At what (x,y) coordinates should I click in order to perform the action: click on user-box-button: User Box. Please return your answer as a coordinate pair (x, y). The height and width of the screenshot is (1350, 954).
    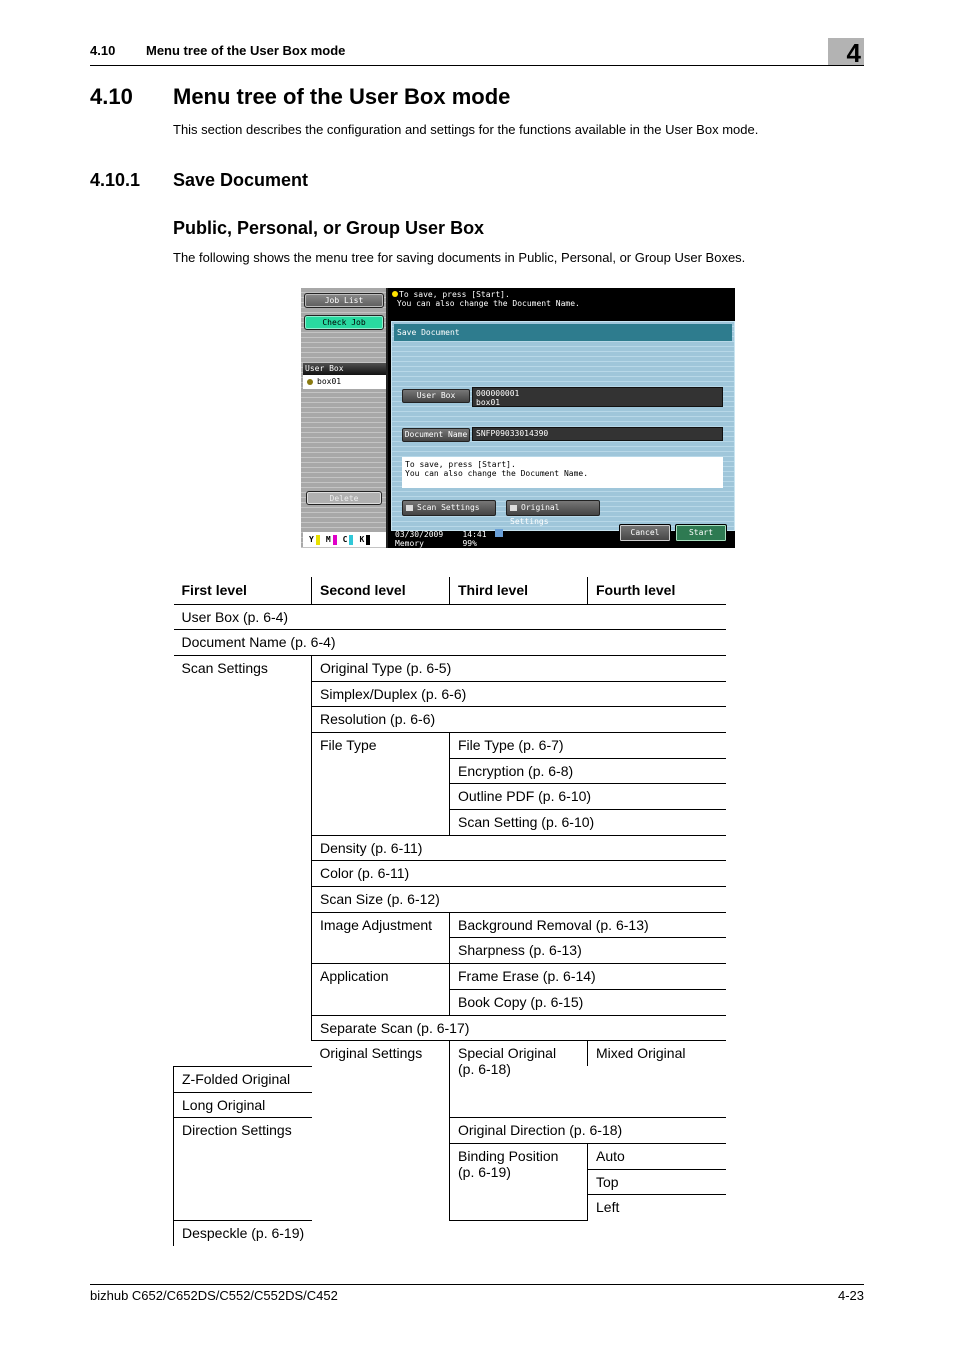
    Looking at the image, I should click on (436, 396).